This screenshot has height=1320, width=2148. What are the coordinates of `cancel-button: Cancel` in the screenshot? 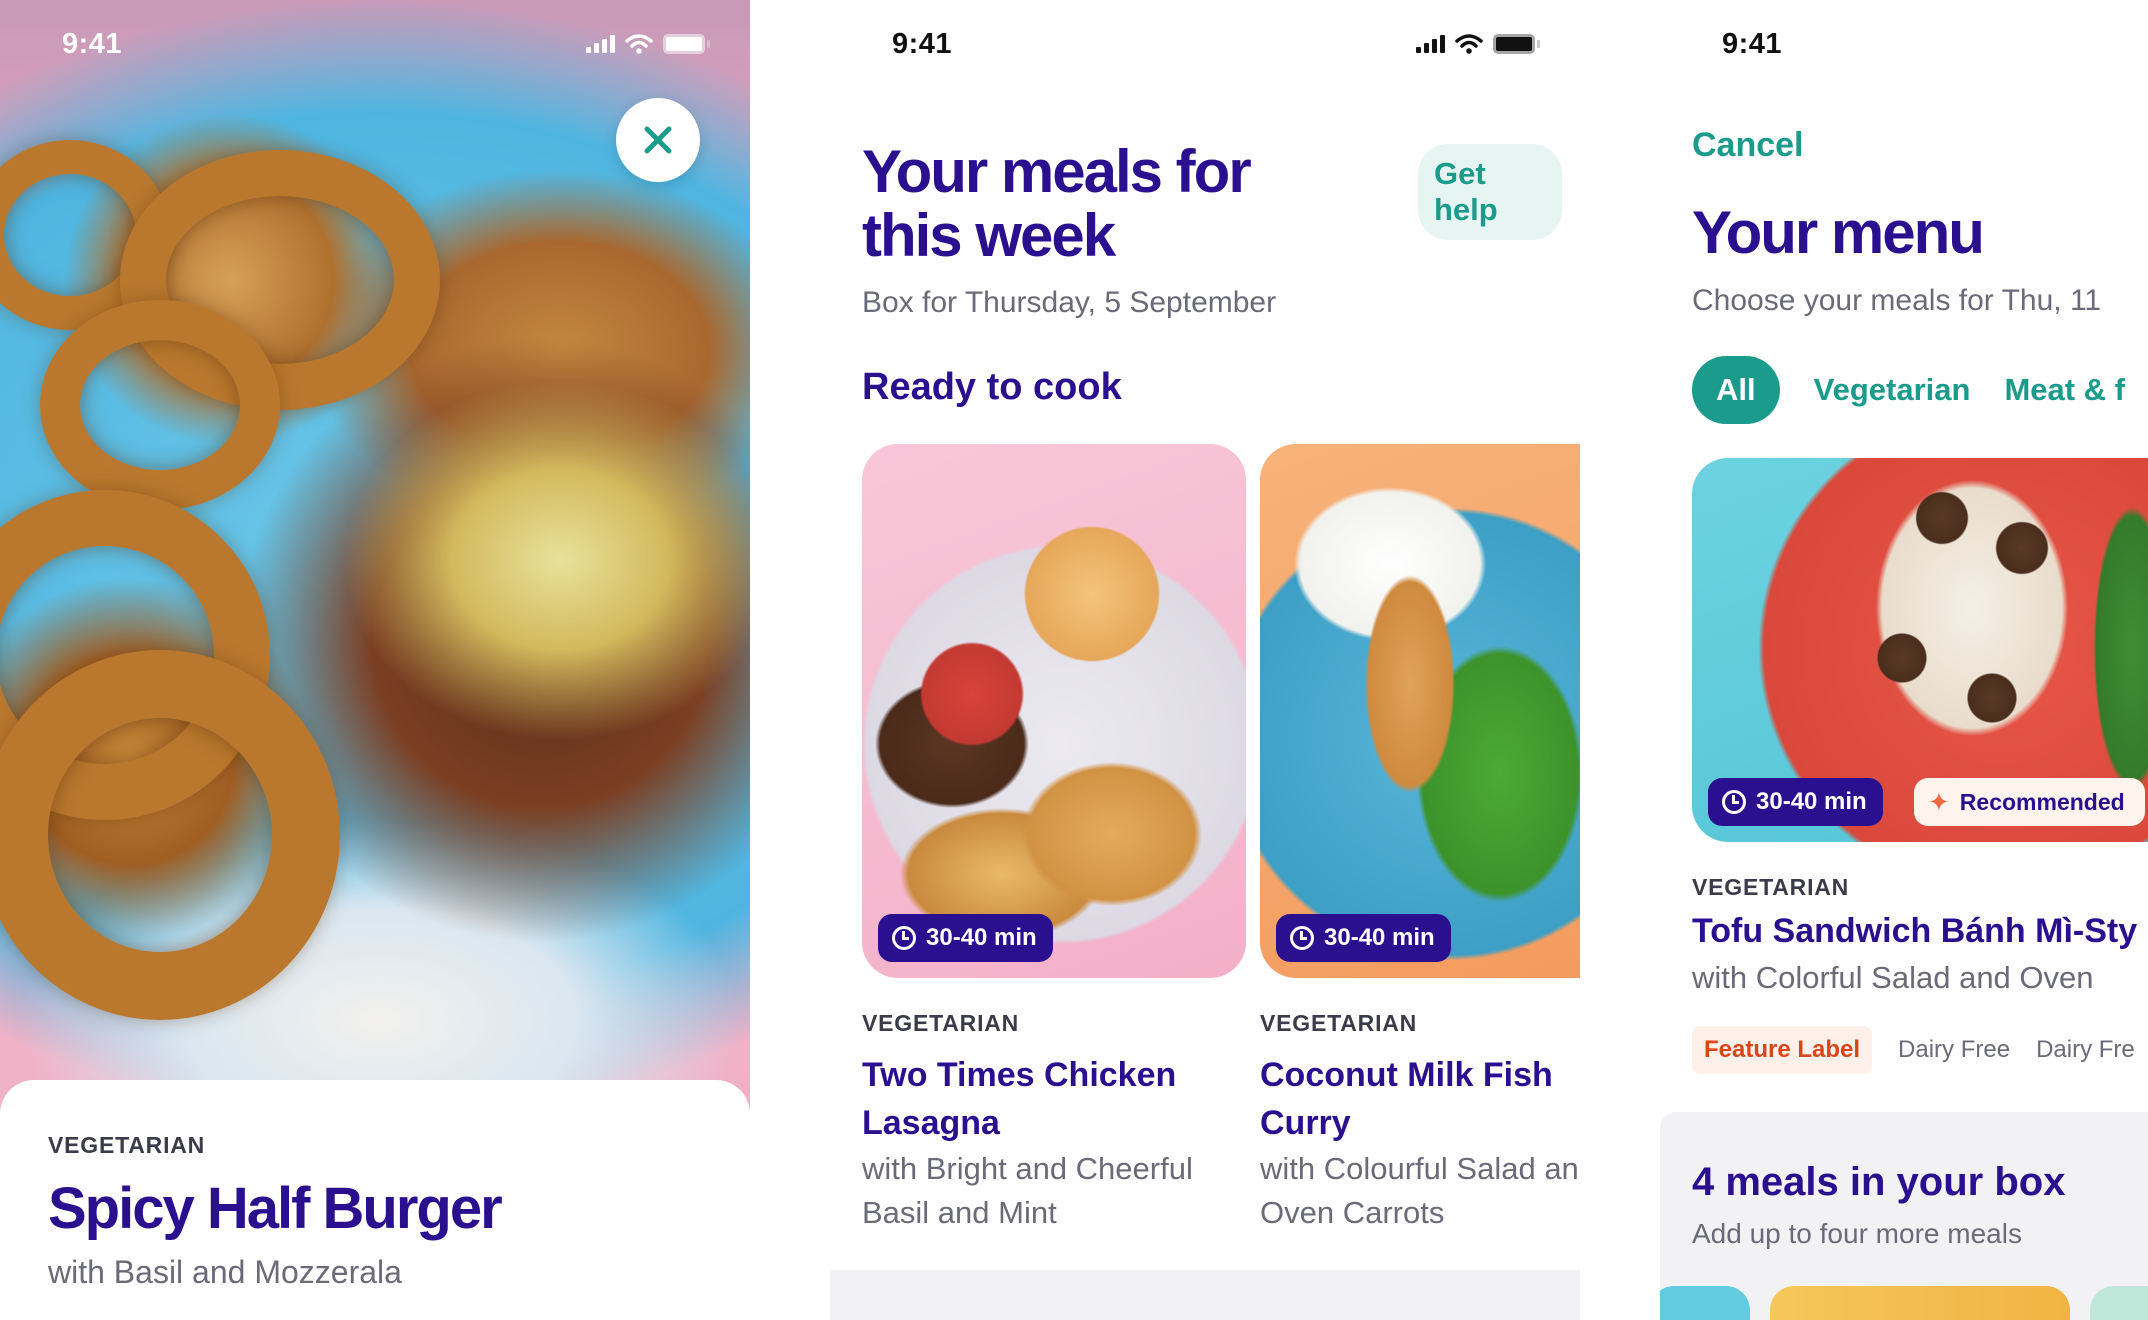 It's located at (1748, 145).